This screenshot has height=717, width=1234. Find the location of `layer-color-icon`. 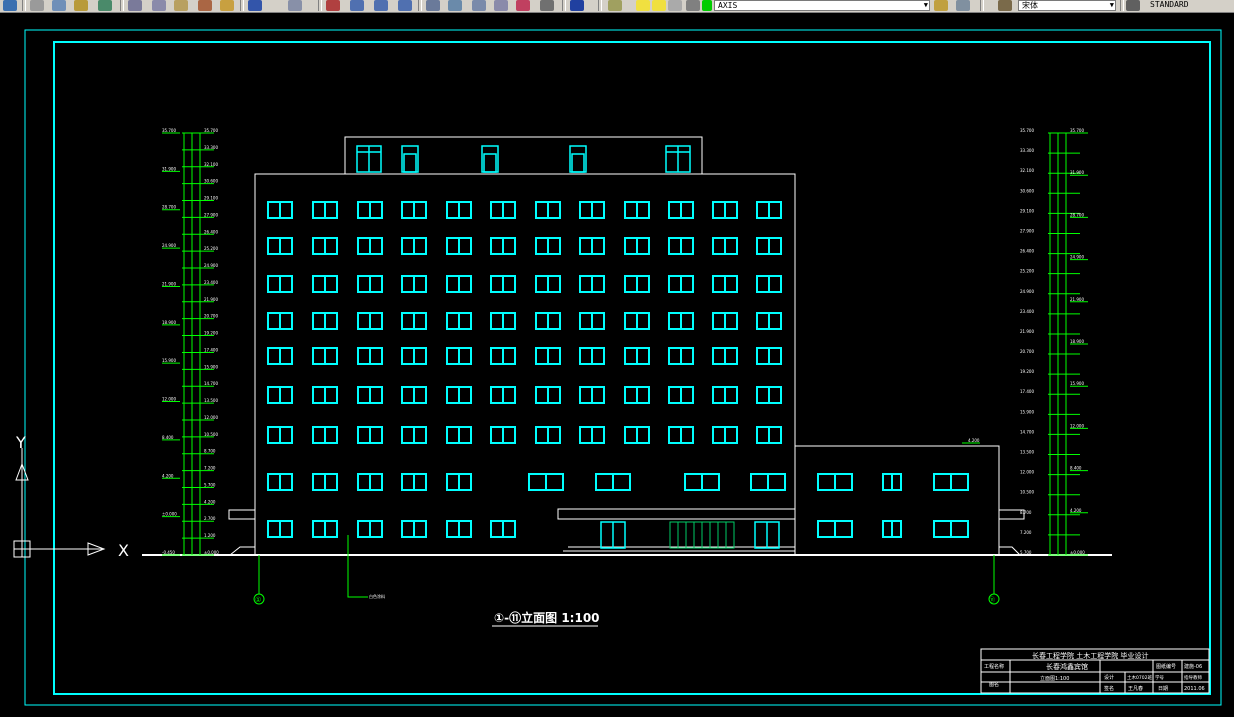

layer-color-icon is located at coordinates (707, 5).